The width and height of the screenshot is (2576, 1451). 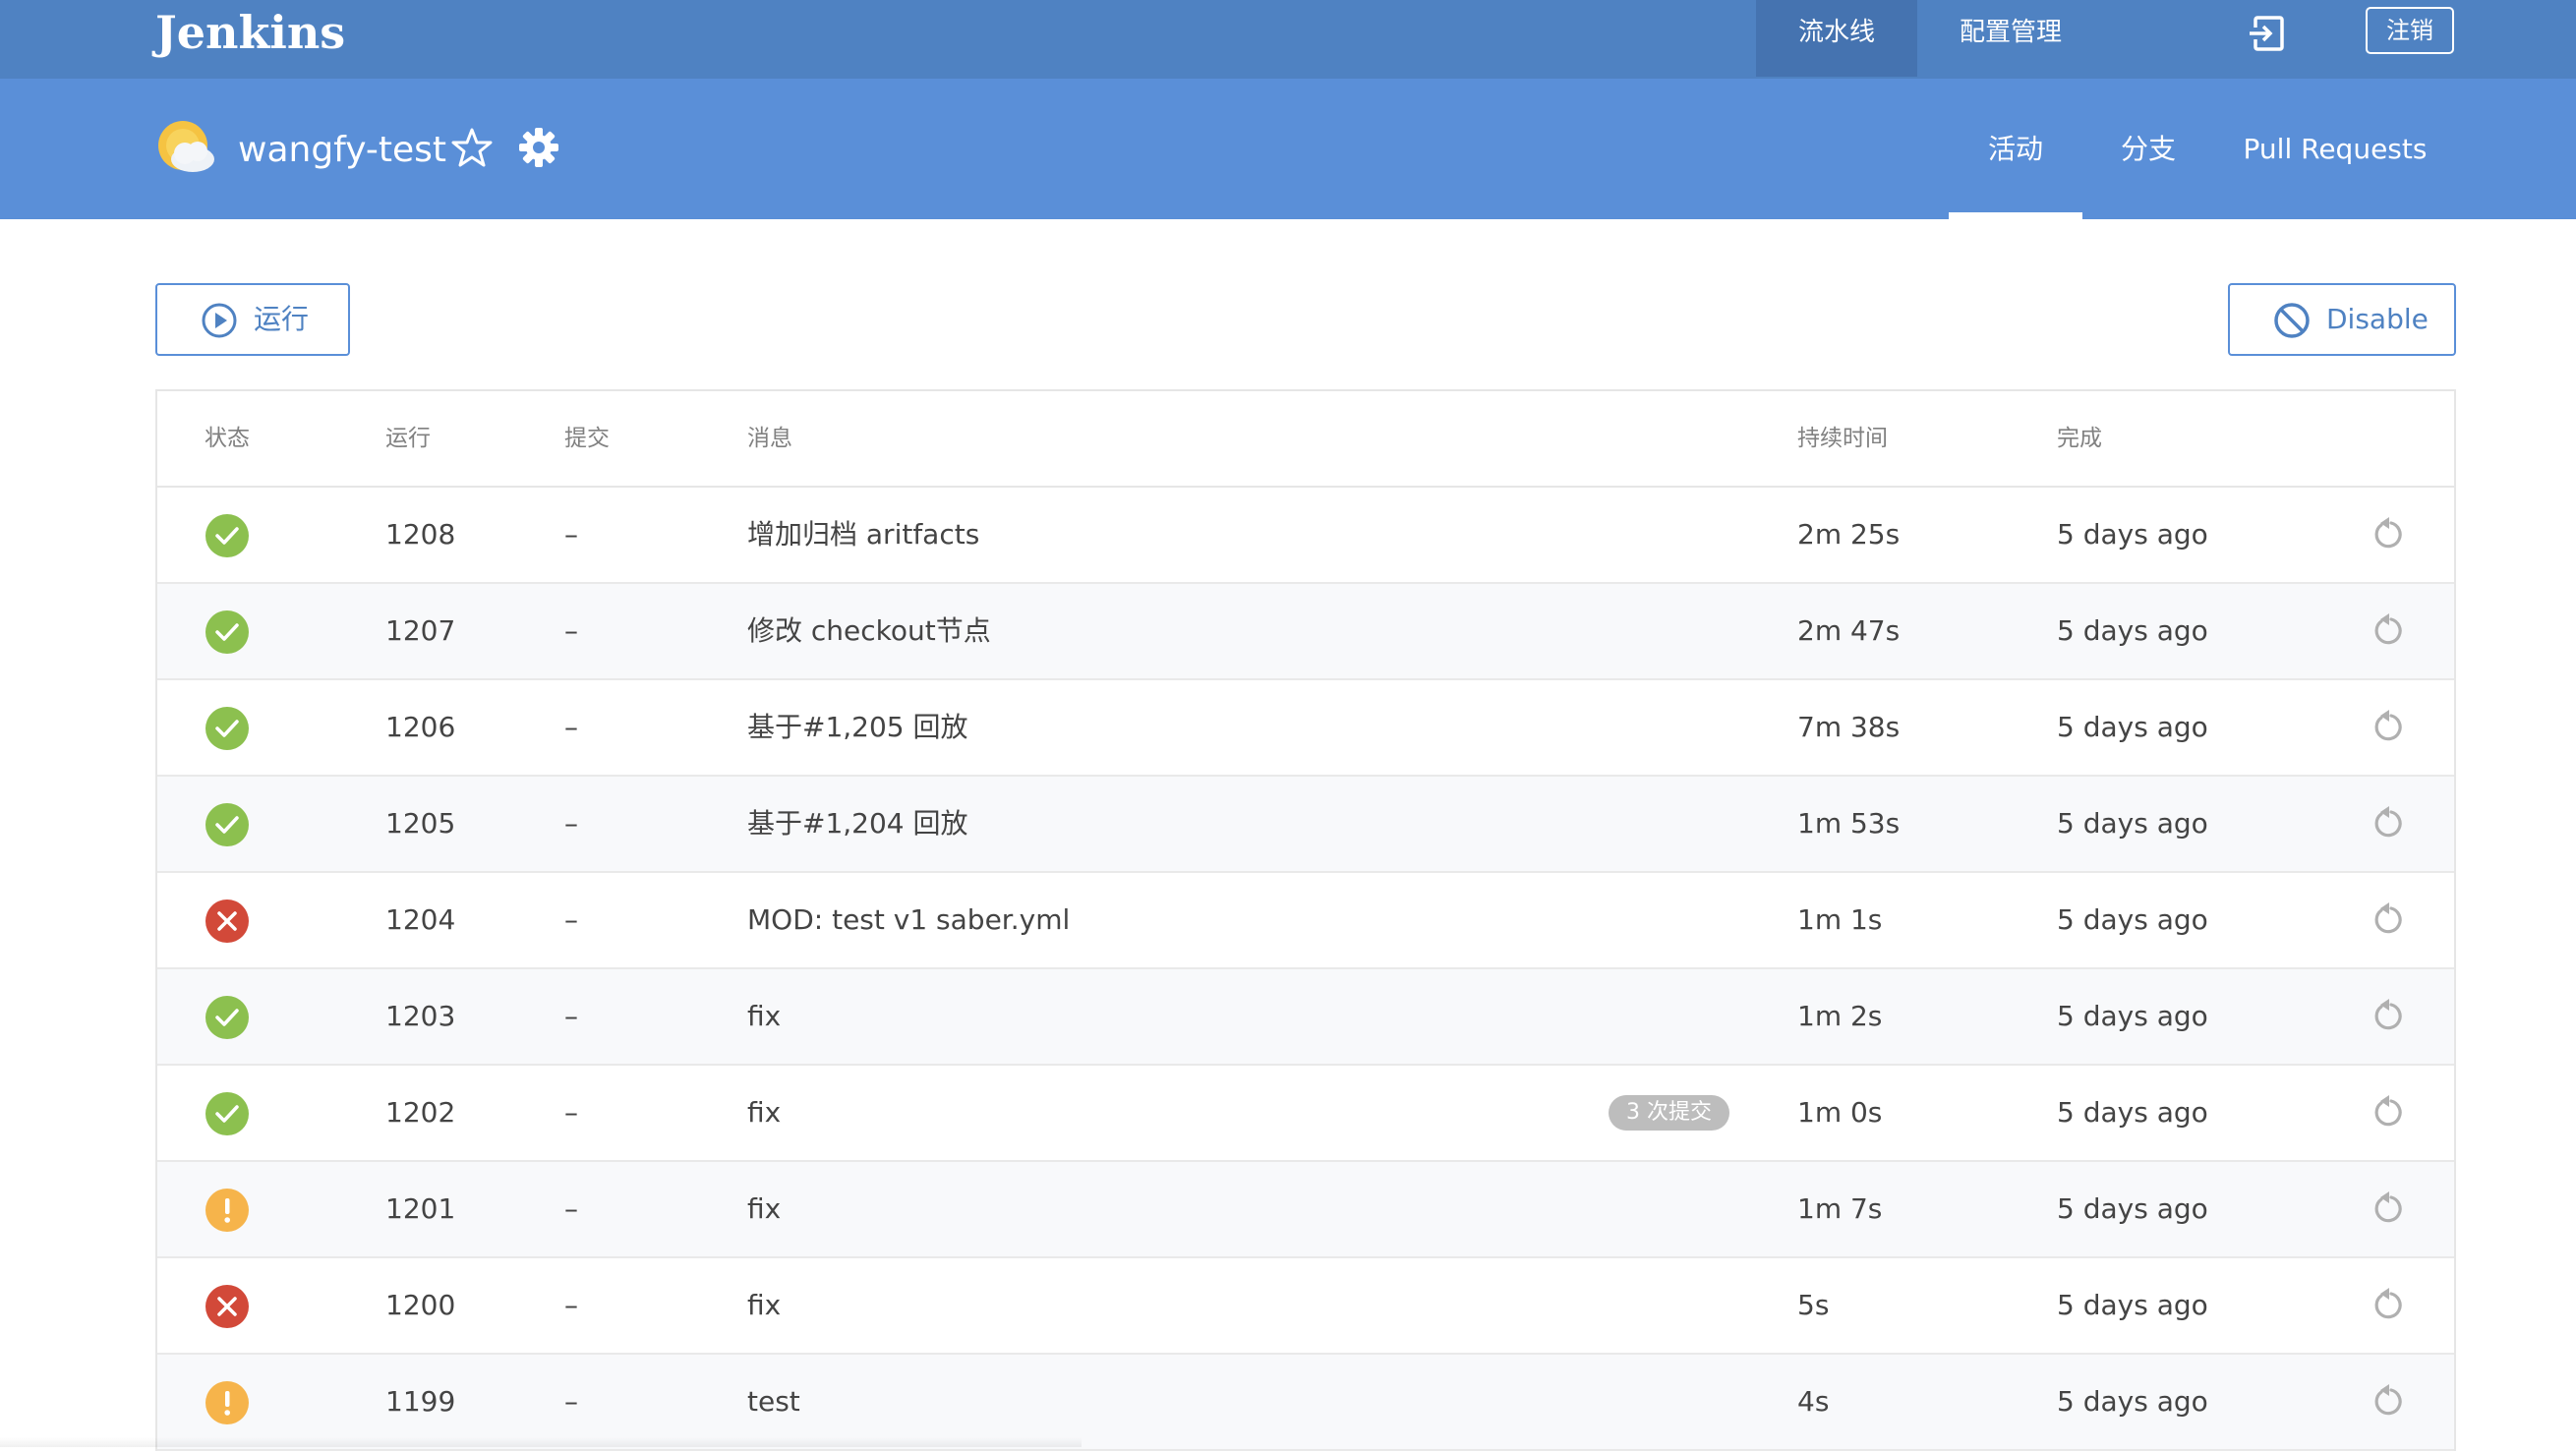 I want to click on gear-icon, so click(x=538, y=148).